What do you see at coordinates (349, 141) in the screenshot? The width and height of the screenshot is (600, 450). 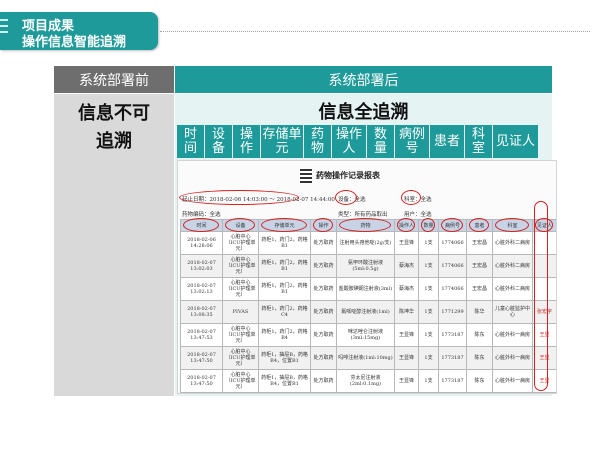 I see `field-chip: 操作人` at bounding box center [349, 141].